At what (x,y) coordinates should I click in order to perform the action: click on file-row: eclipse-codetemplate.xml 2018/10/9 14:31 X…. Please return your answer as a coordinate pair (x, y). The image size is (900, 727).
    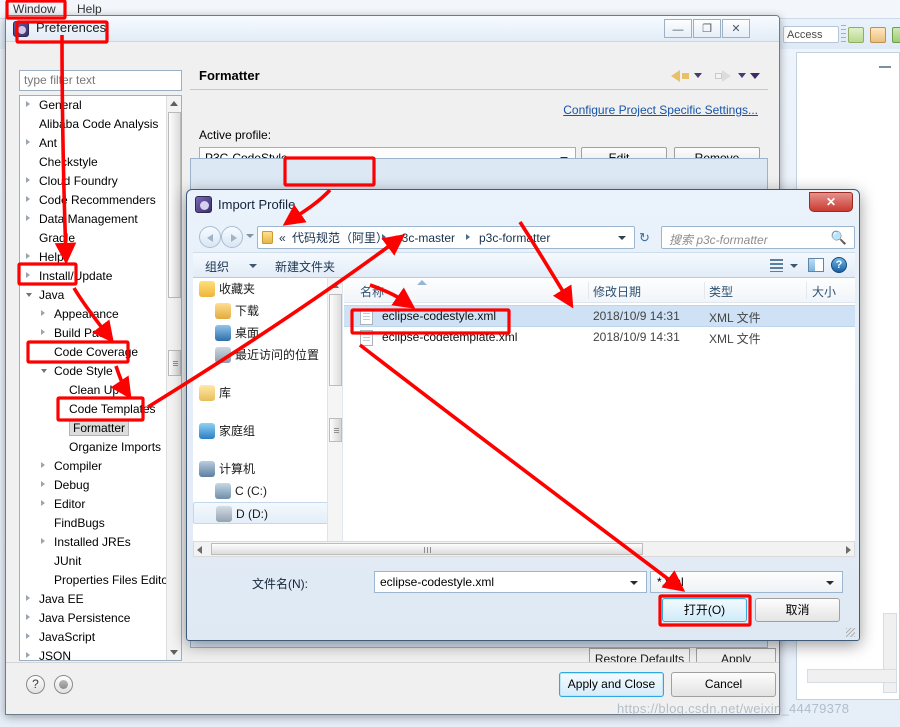
    Looking at the image, I should click on (599, 338).